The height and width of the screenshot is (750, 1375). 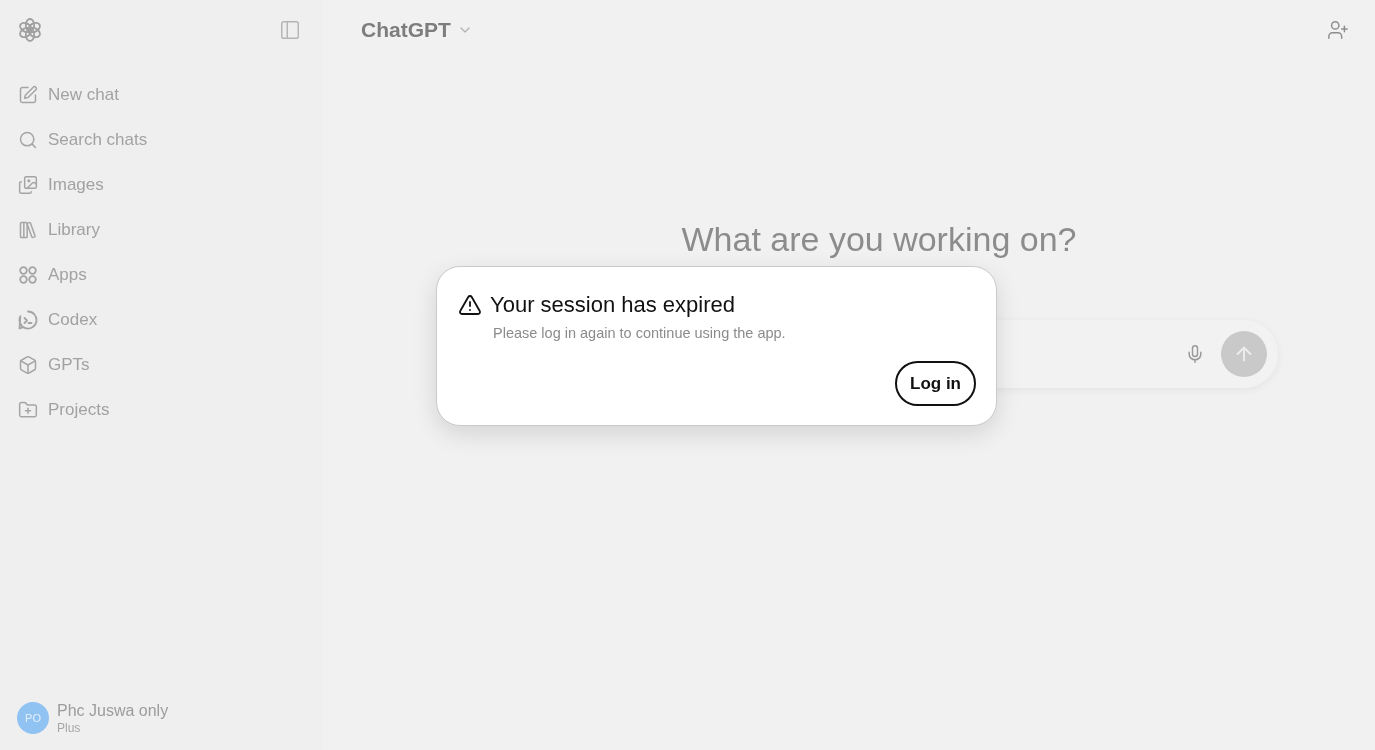 I want to click on login-button: Log in, so click(x=935, y=383).